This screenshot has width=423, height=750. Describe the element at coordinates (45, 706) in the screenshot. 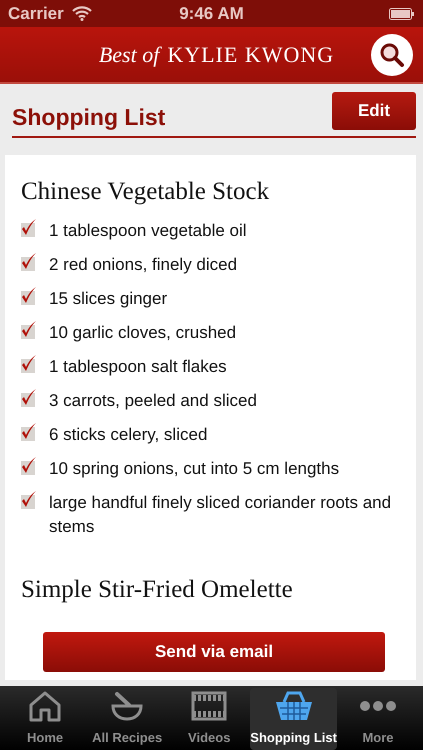

I see `home-icon` at that location.